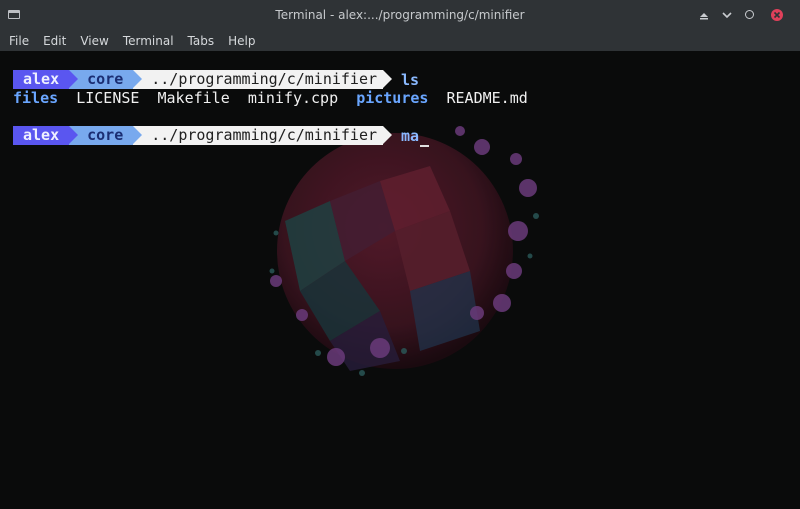  What do you see at coordinates (108, 98) in the screenshot?
I see `list-item: LICENSE` at bounding box center [108, 98].